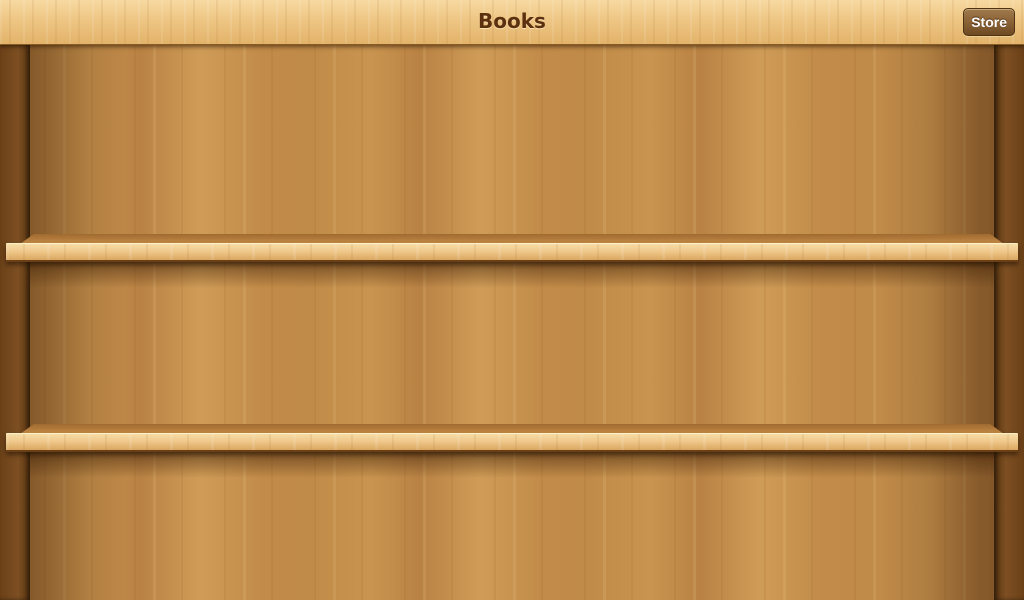 This screenshot has width=1024, height=600. I want to click on bookshelf-right-wall, so click(1009, 322).